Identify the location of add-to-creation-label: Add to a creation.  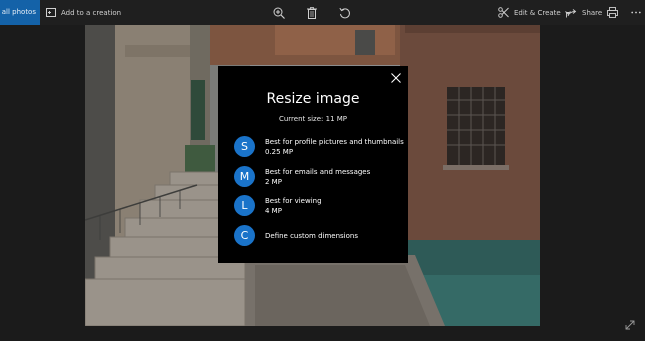
(91, 12).